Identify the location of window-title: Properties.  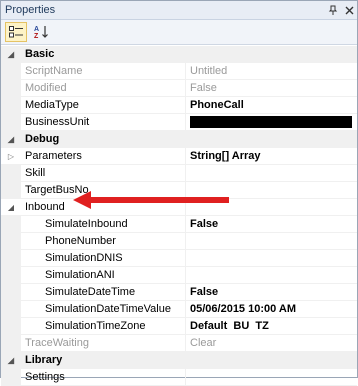
(30, 10).